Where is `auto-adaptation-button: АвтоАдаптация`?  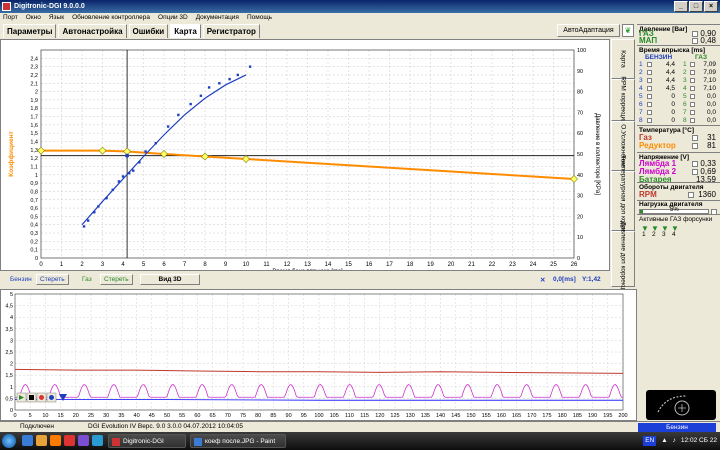
auto-adaptation-button: АвтоАдаптация is located at coordinates (588, 30).